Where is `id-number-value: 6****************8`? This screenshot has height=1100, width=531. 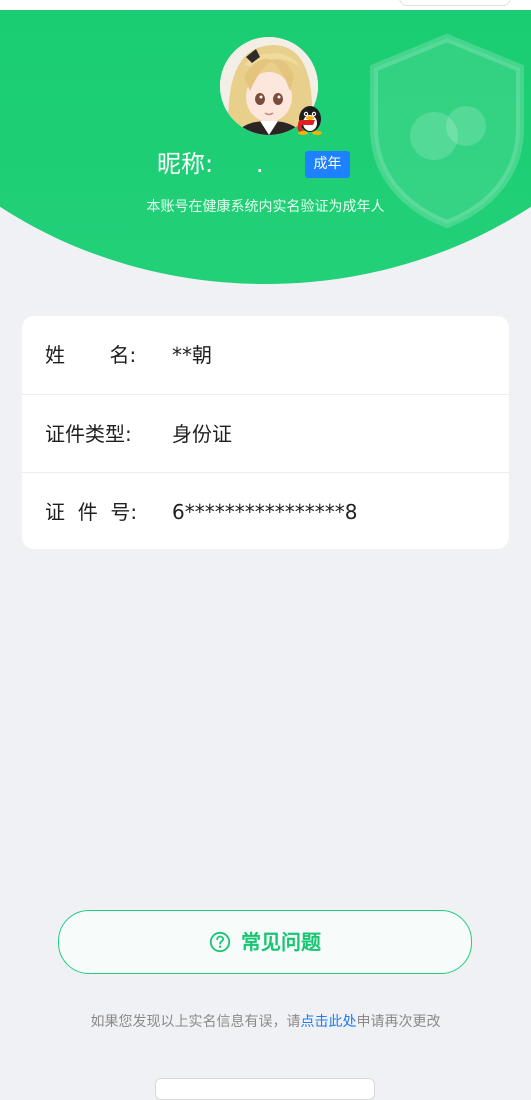 id-number-value: 6****************8 is located at coordinates (265, 512).